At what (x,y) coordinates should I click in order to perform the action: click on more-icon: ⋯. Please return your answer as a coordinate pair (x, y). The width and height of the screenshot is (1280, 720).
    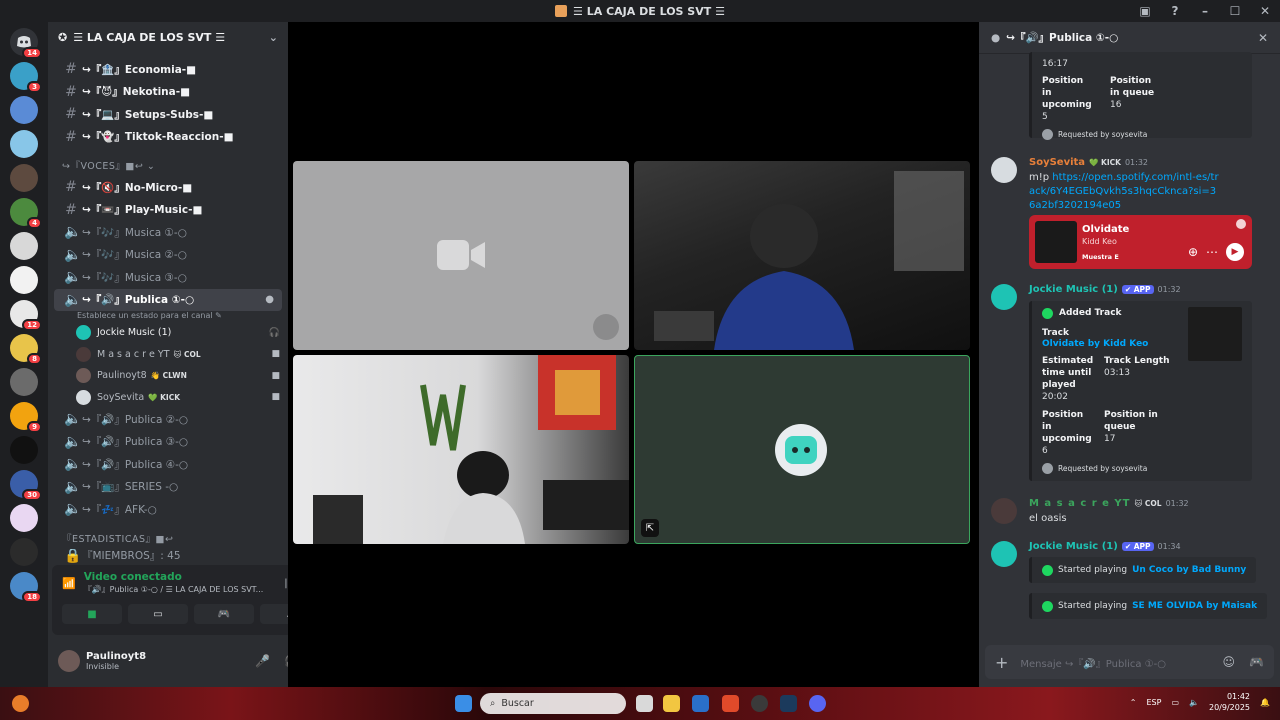
    Looking at the image, I should click on (1212, 252).